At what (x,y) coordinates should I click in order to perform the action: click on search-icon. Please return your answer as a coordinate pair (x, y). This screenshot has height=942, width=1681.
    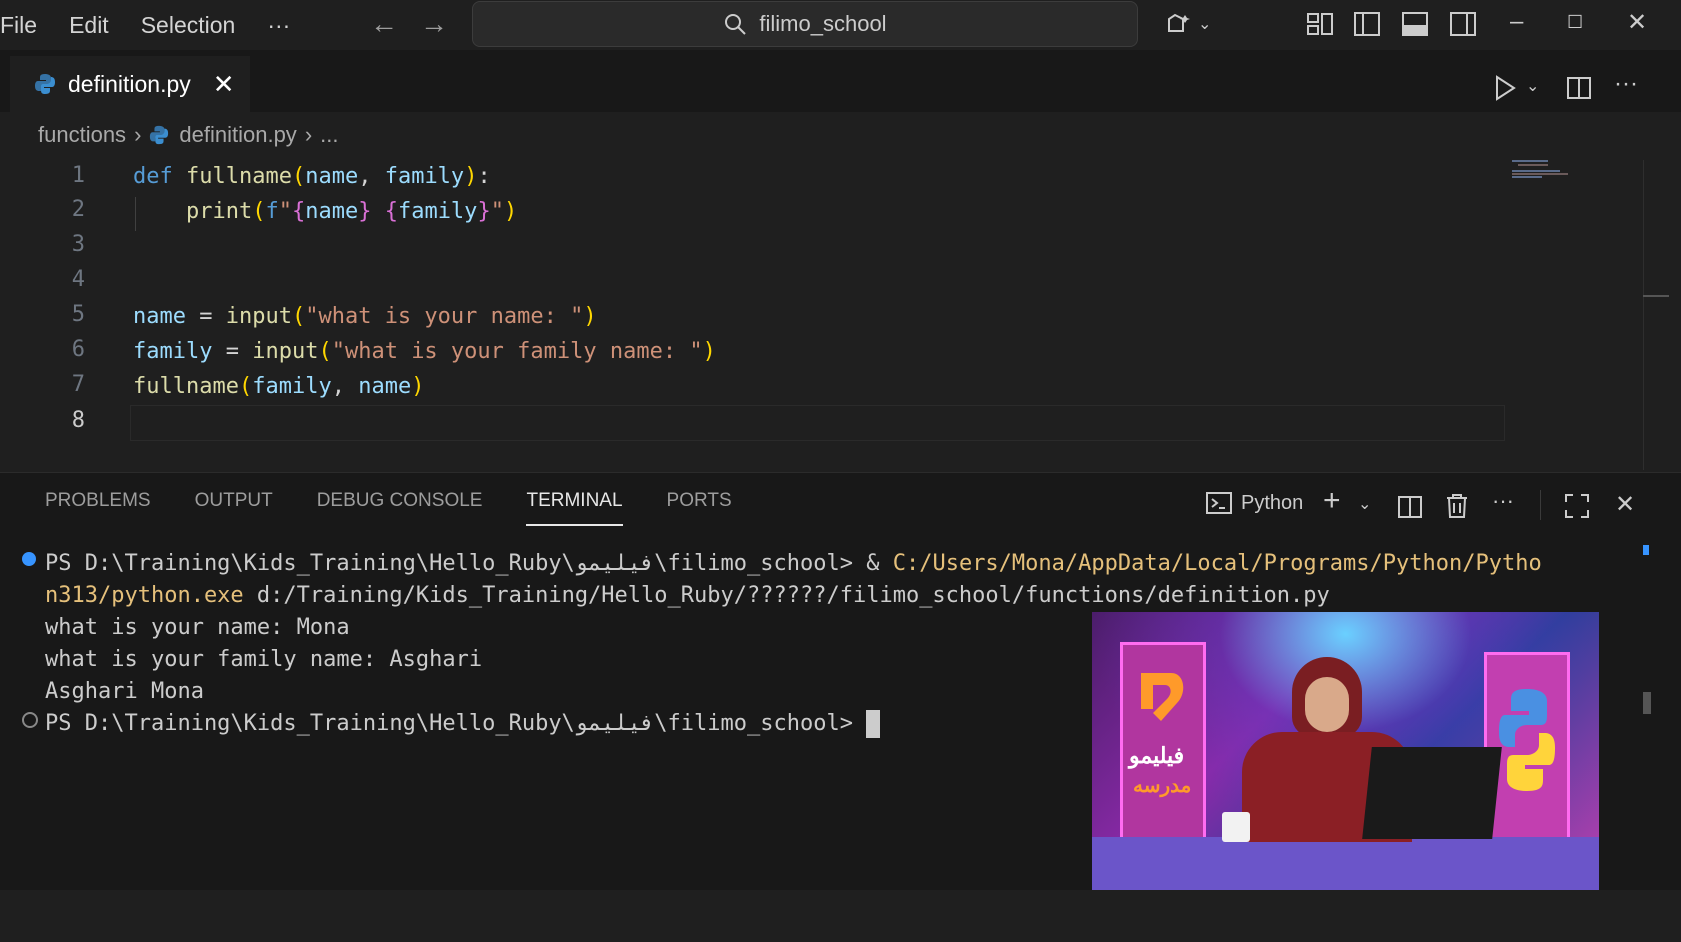
    Looking at the image, I should click on (736, 24).